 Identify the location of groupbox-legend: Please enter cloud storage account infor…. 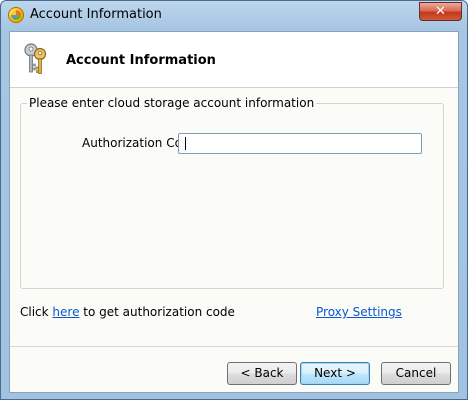
(172, 103).